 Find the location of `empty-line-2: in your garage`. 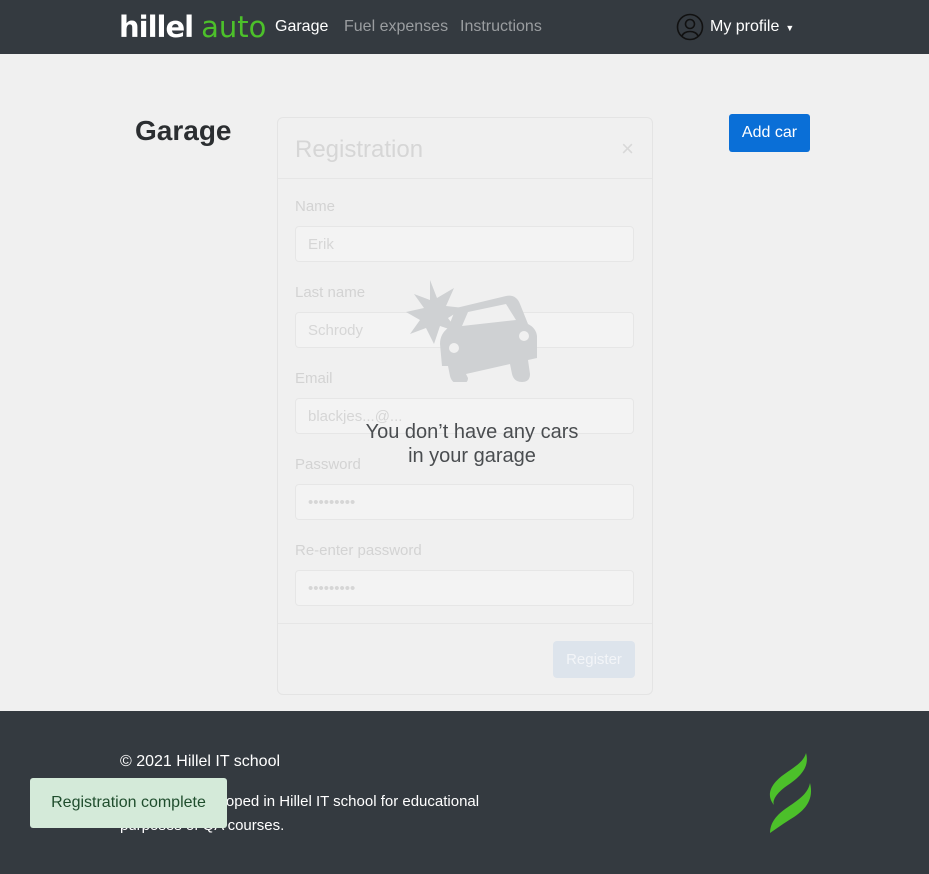

empty-line-2: in your garage is located at coordinates (472, 456).